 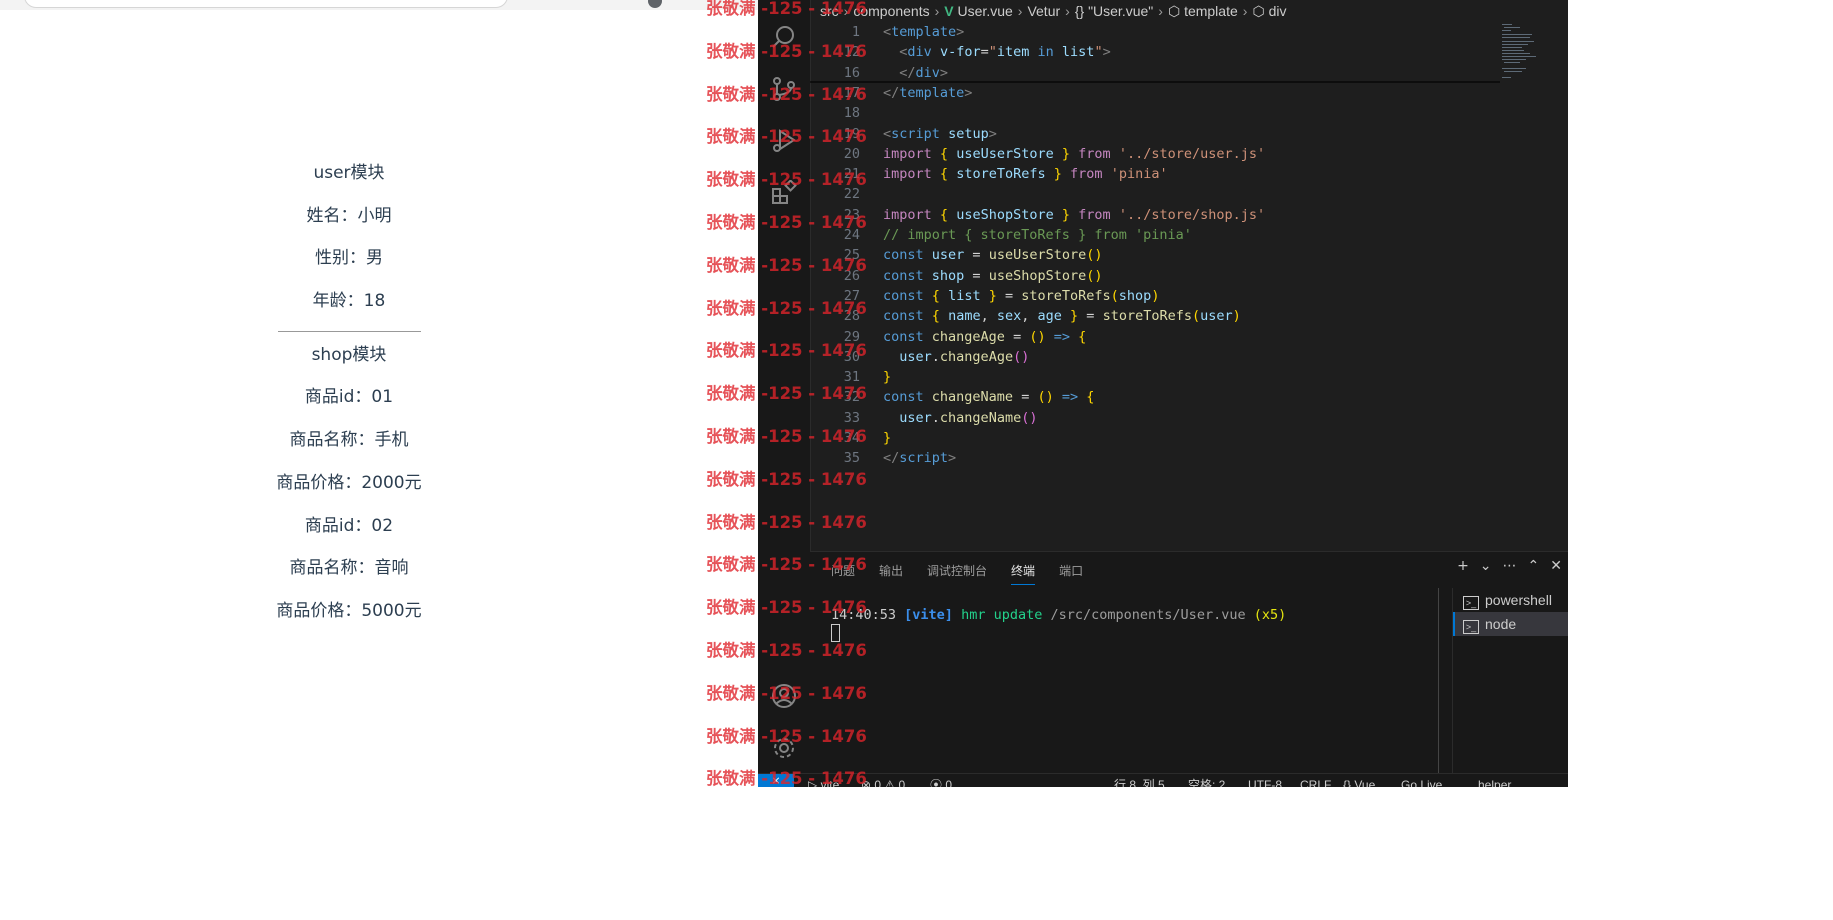 I want to click on settings-gear-icon, so click(x=784, y=748).